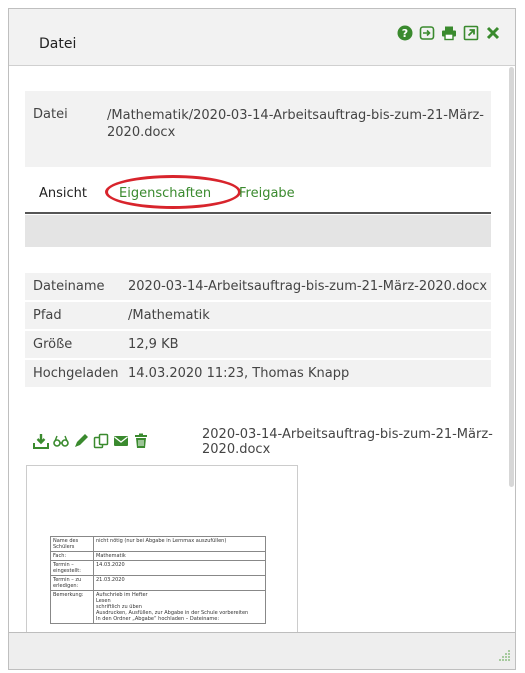 Image resolution: width=525 pixels, height=673 pixels. Describe the element at coordinates (141, 441) in the screenshot. I see `delete-icon` at that location.